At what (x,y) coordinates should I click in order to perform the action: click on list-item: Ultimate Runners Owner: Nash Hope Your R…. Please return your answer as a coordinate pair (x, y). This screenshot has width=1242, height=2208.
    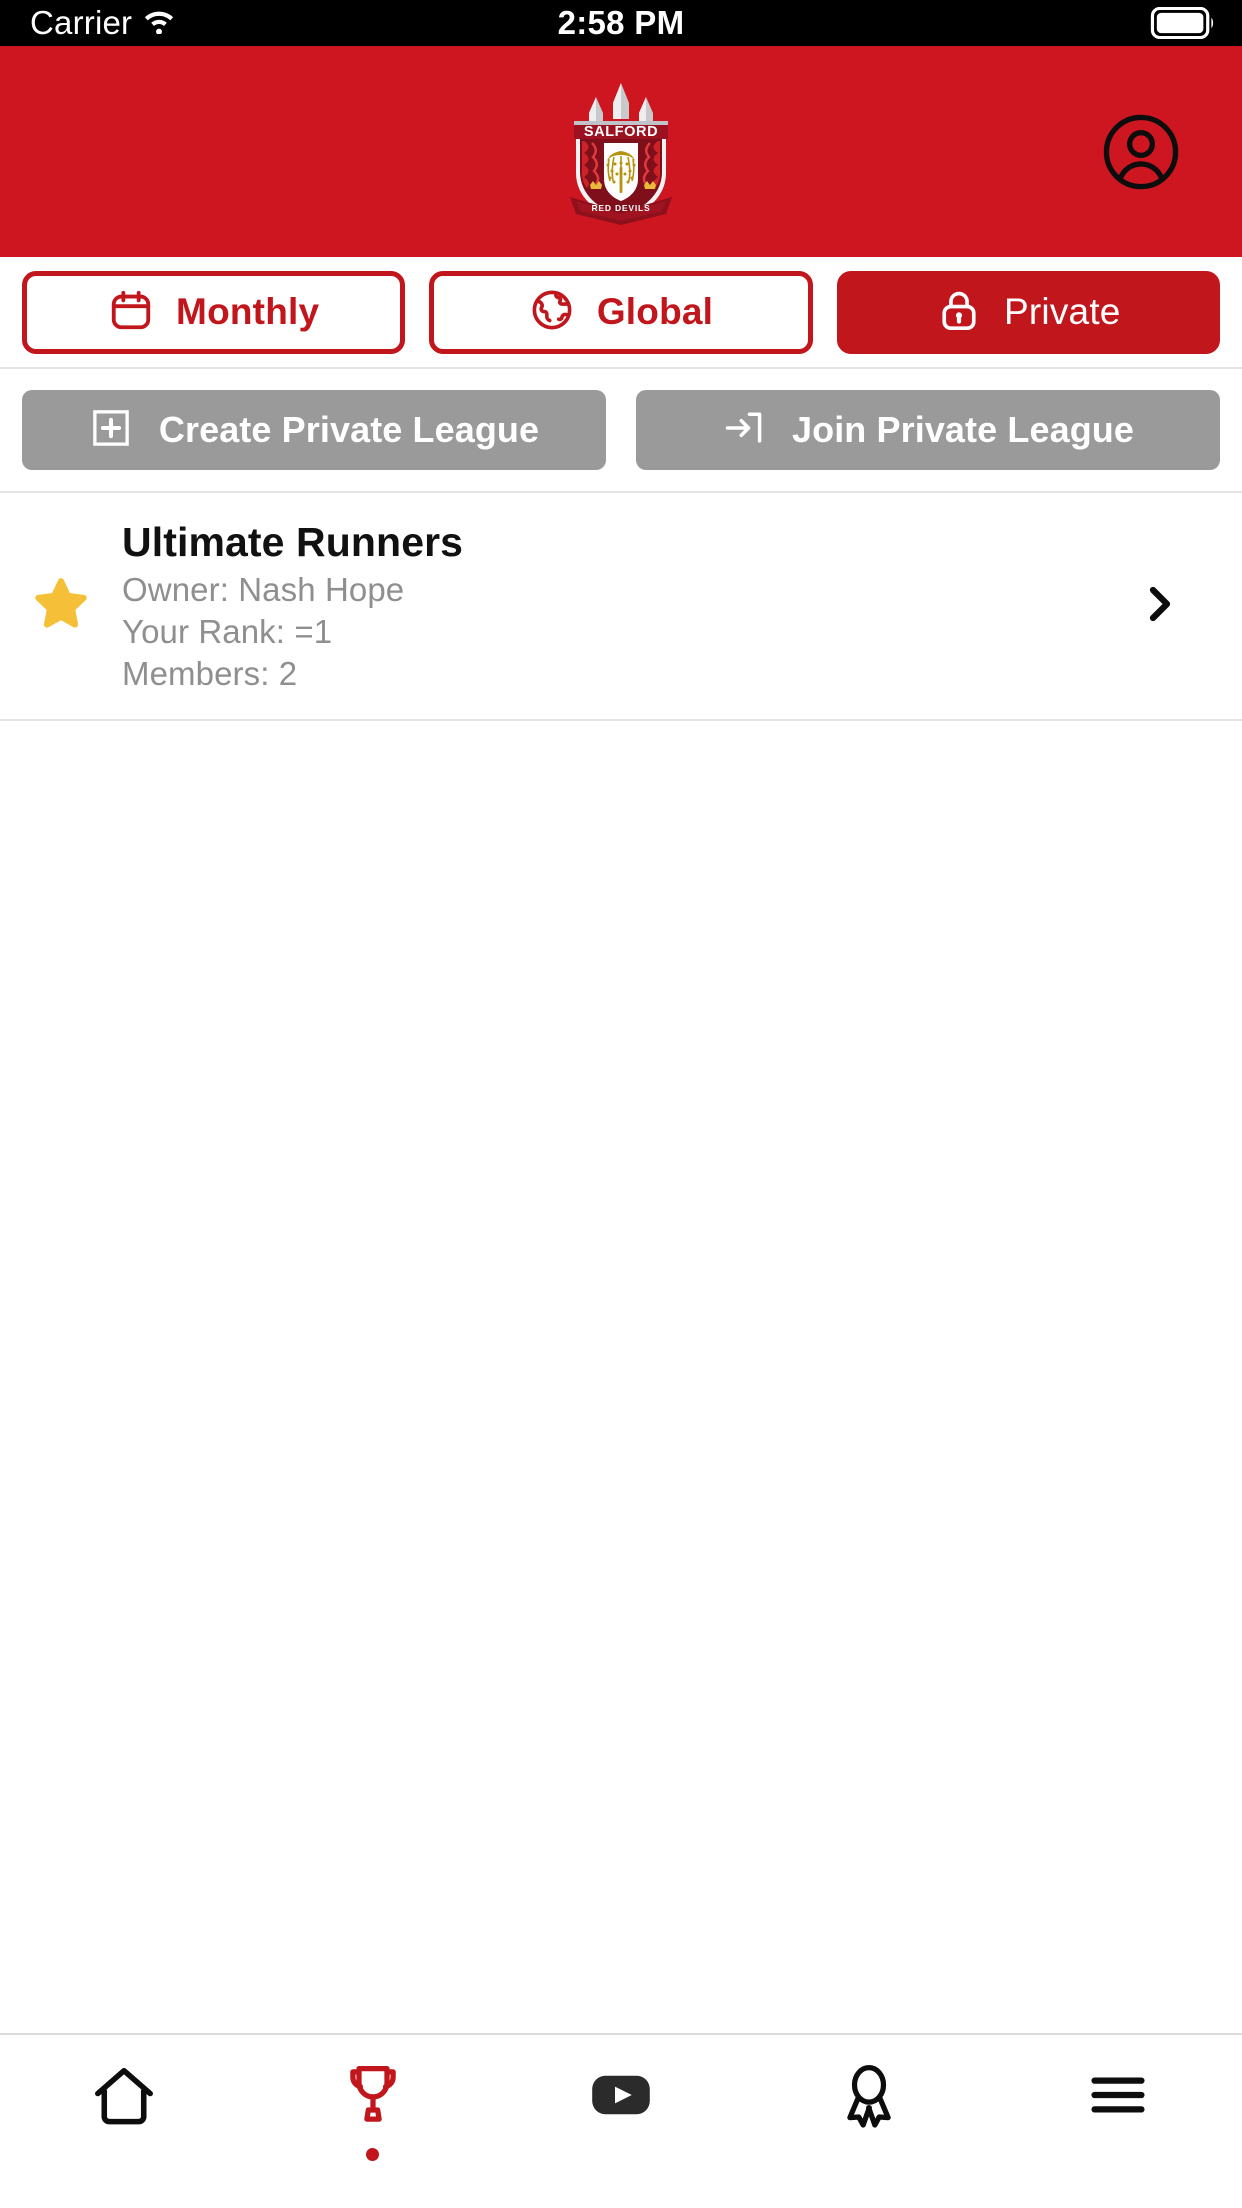
    Looking at the image, I should click on (621, 607).